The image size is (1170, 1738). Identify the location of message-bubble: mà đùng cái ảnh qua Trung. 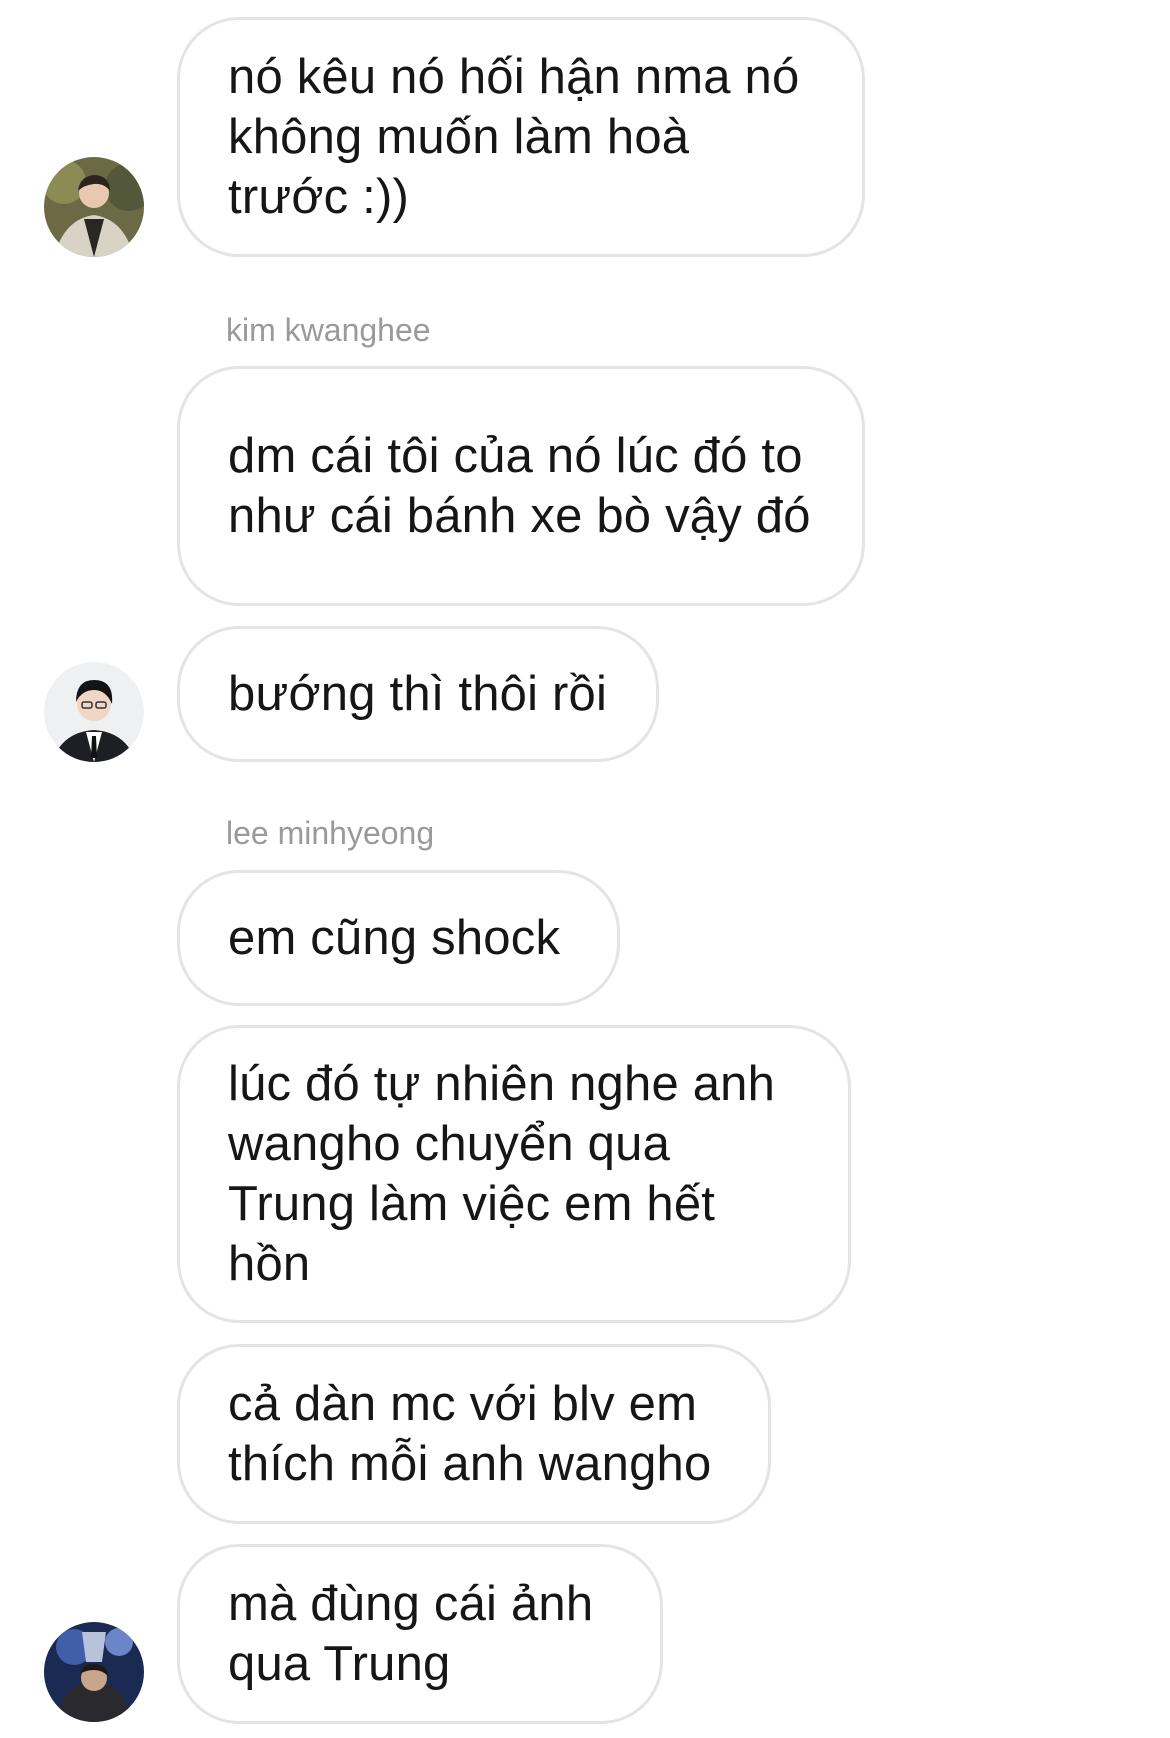
(420, 1634).